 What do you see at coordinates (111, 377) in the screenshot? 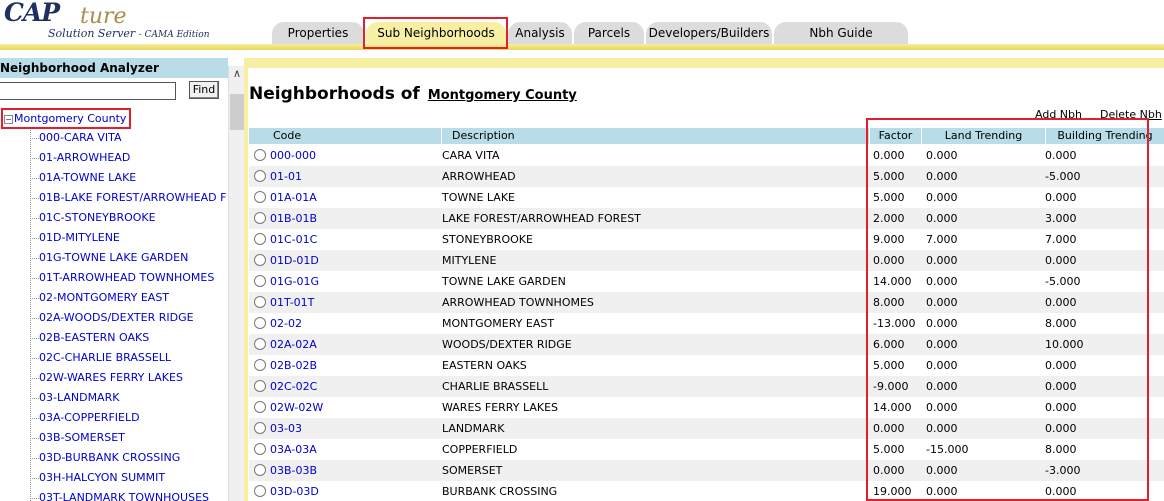
I see `tree-item-label: 02W-WARES FERRY LAKES` at bounding box center [111, 377].